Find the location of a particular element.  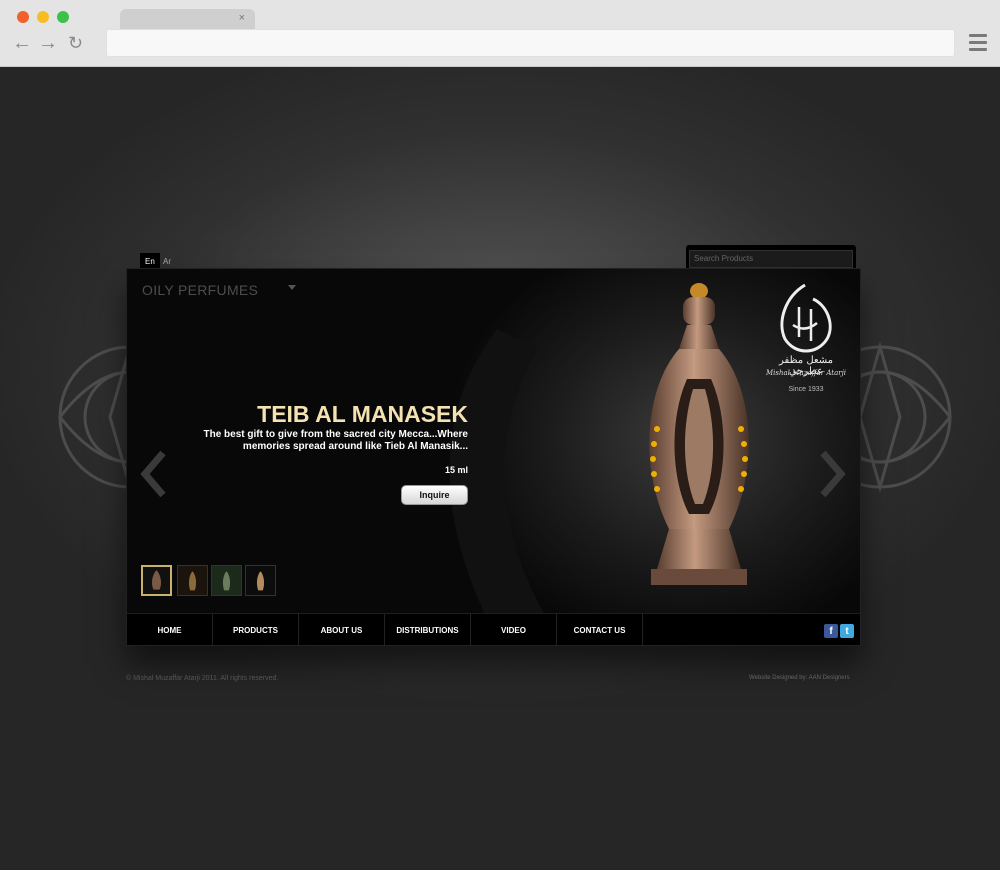

twitter-icon: t is located at coordinates (847, 631).